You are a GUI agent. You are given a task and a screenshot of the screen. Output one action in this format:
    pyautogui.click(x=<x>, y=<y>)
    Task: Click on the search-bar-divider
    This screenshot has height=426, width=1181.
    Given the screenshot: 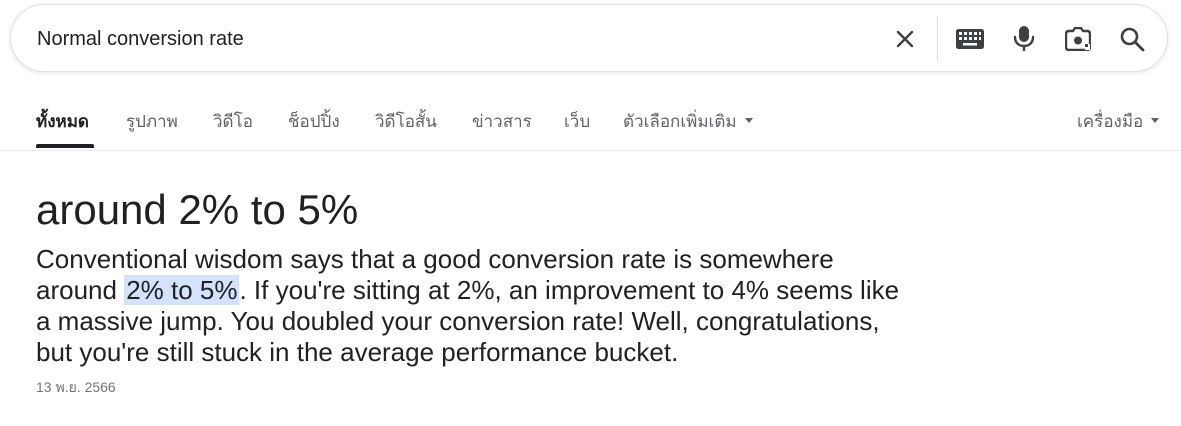 What is the action you would take?
    pyautogui.click(x=937, y=39)
    